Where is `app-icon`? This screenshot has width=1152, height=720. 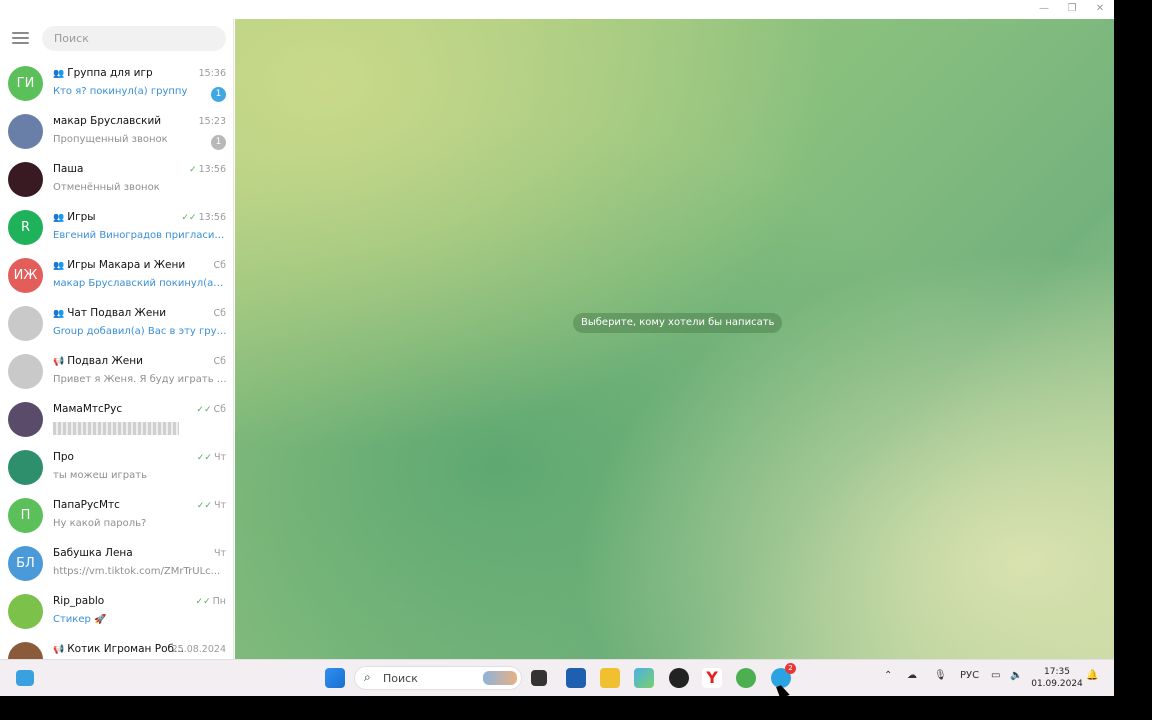
app-icon is located at coordinates (679, 678).